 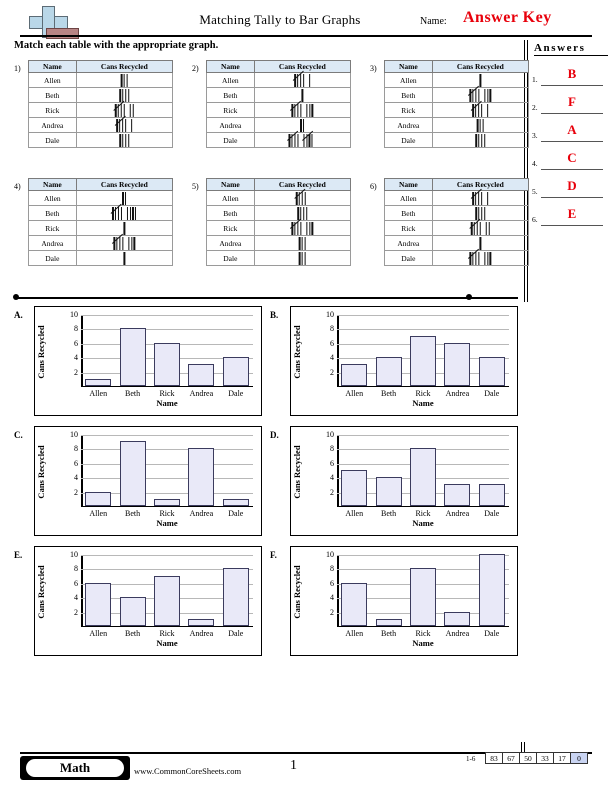 I want to click on answer-row: 2. F, so click(x=570, y=105).